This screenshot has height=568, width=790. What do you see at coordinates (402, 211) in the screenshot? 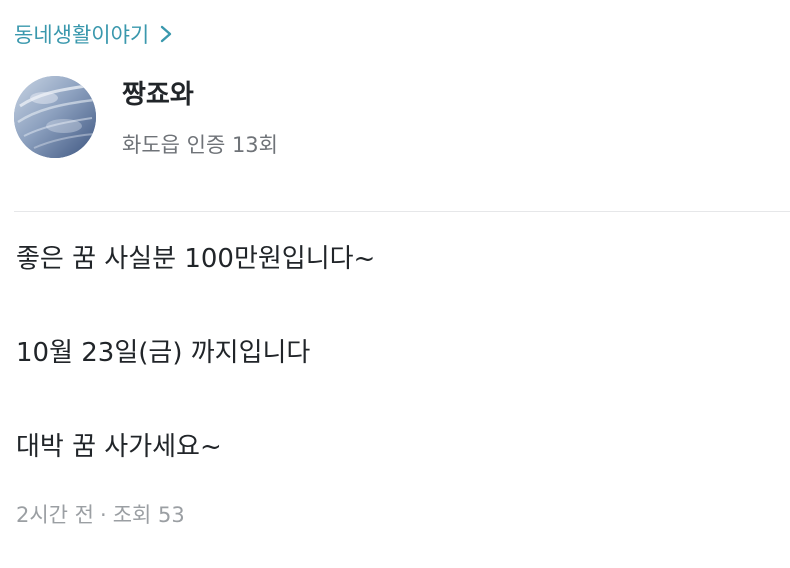
I see `divider` at bounding box center [402, 211].